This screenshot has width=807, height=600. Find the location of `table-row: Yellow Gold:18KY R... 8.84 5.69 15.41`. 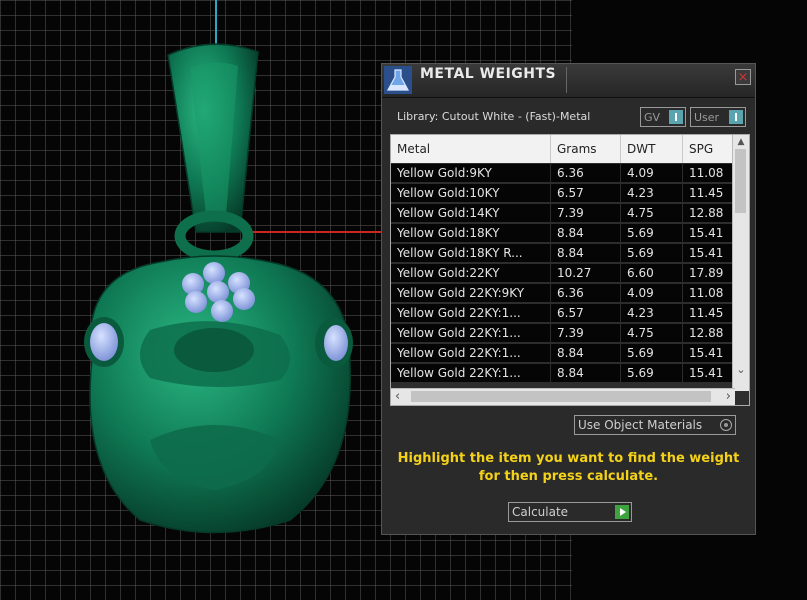

table-row: Yellow Gold:18KY R... 8.84 5.69 15.41 is located at coordinates (562, 253).